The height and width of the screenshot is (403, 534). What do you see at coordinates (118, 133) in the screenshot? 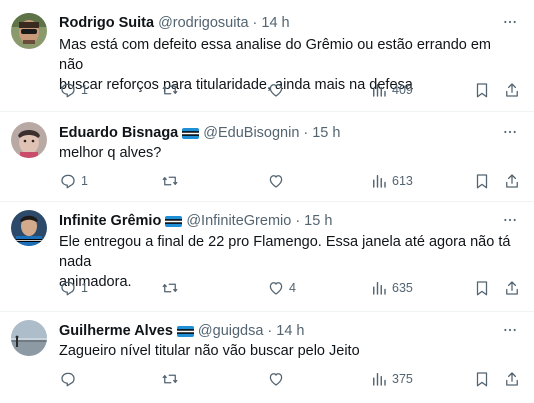
I see `display-name: Eduardo Bisnaga` at bounding box center [118, 133].